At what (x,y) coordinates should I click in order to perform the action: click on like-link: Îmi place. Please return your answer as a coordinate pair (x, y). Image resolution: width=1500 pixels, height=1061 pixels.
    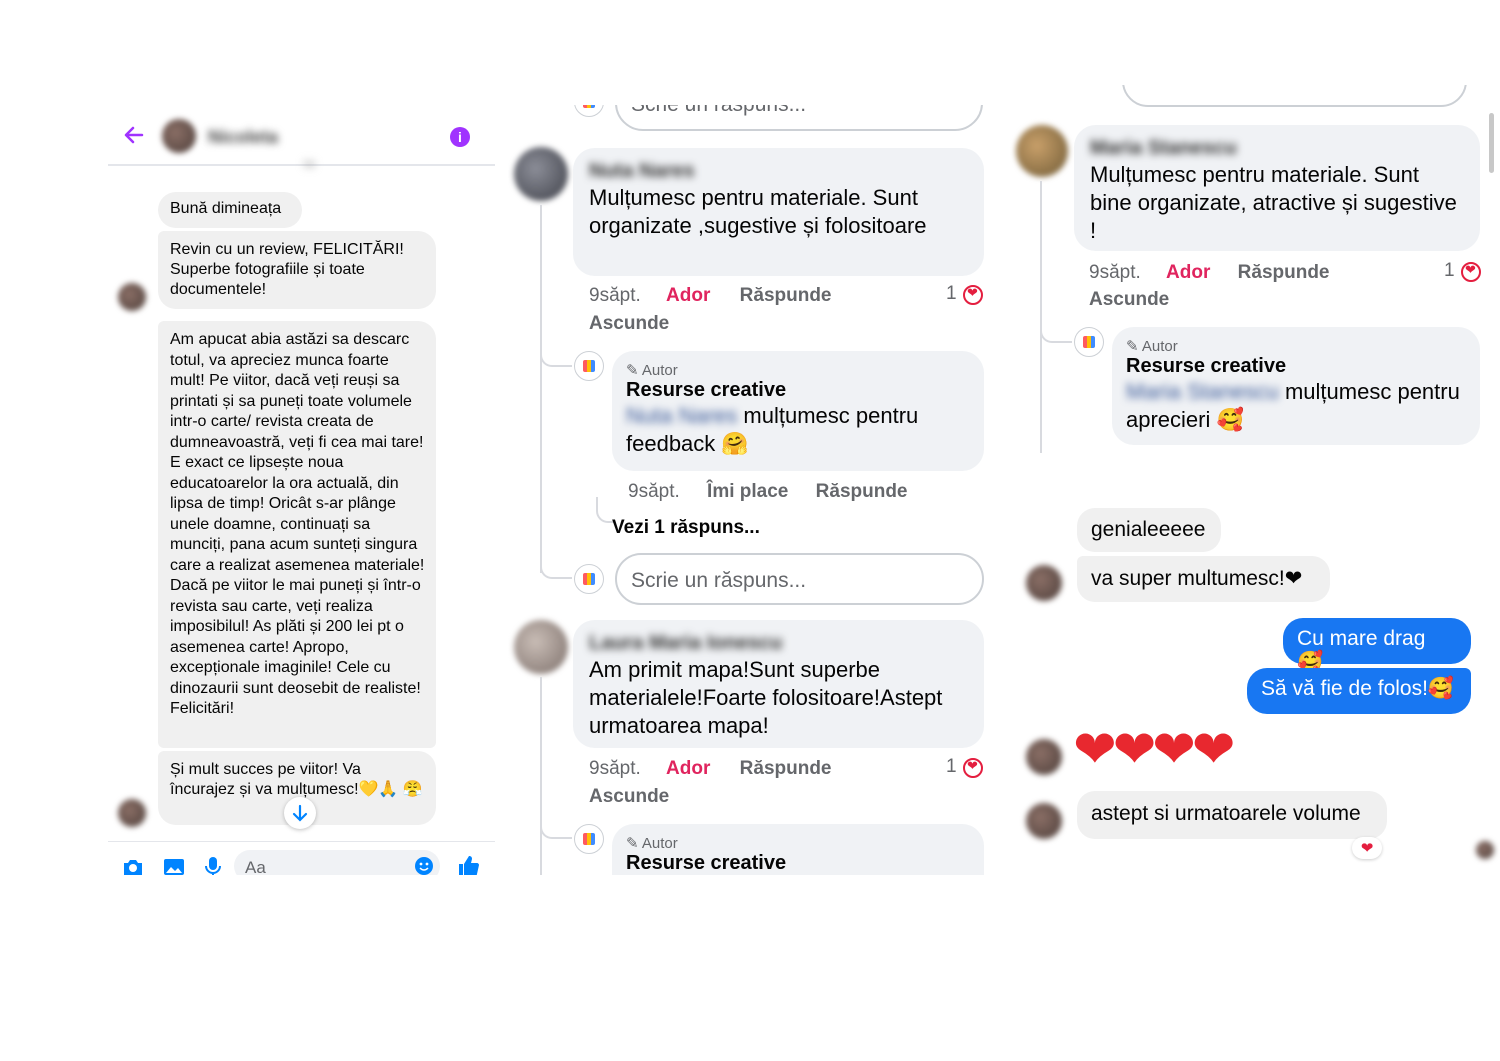
    Looking at the image, I should click on (747, 491).